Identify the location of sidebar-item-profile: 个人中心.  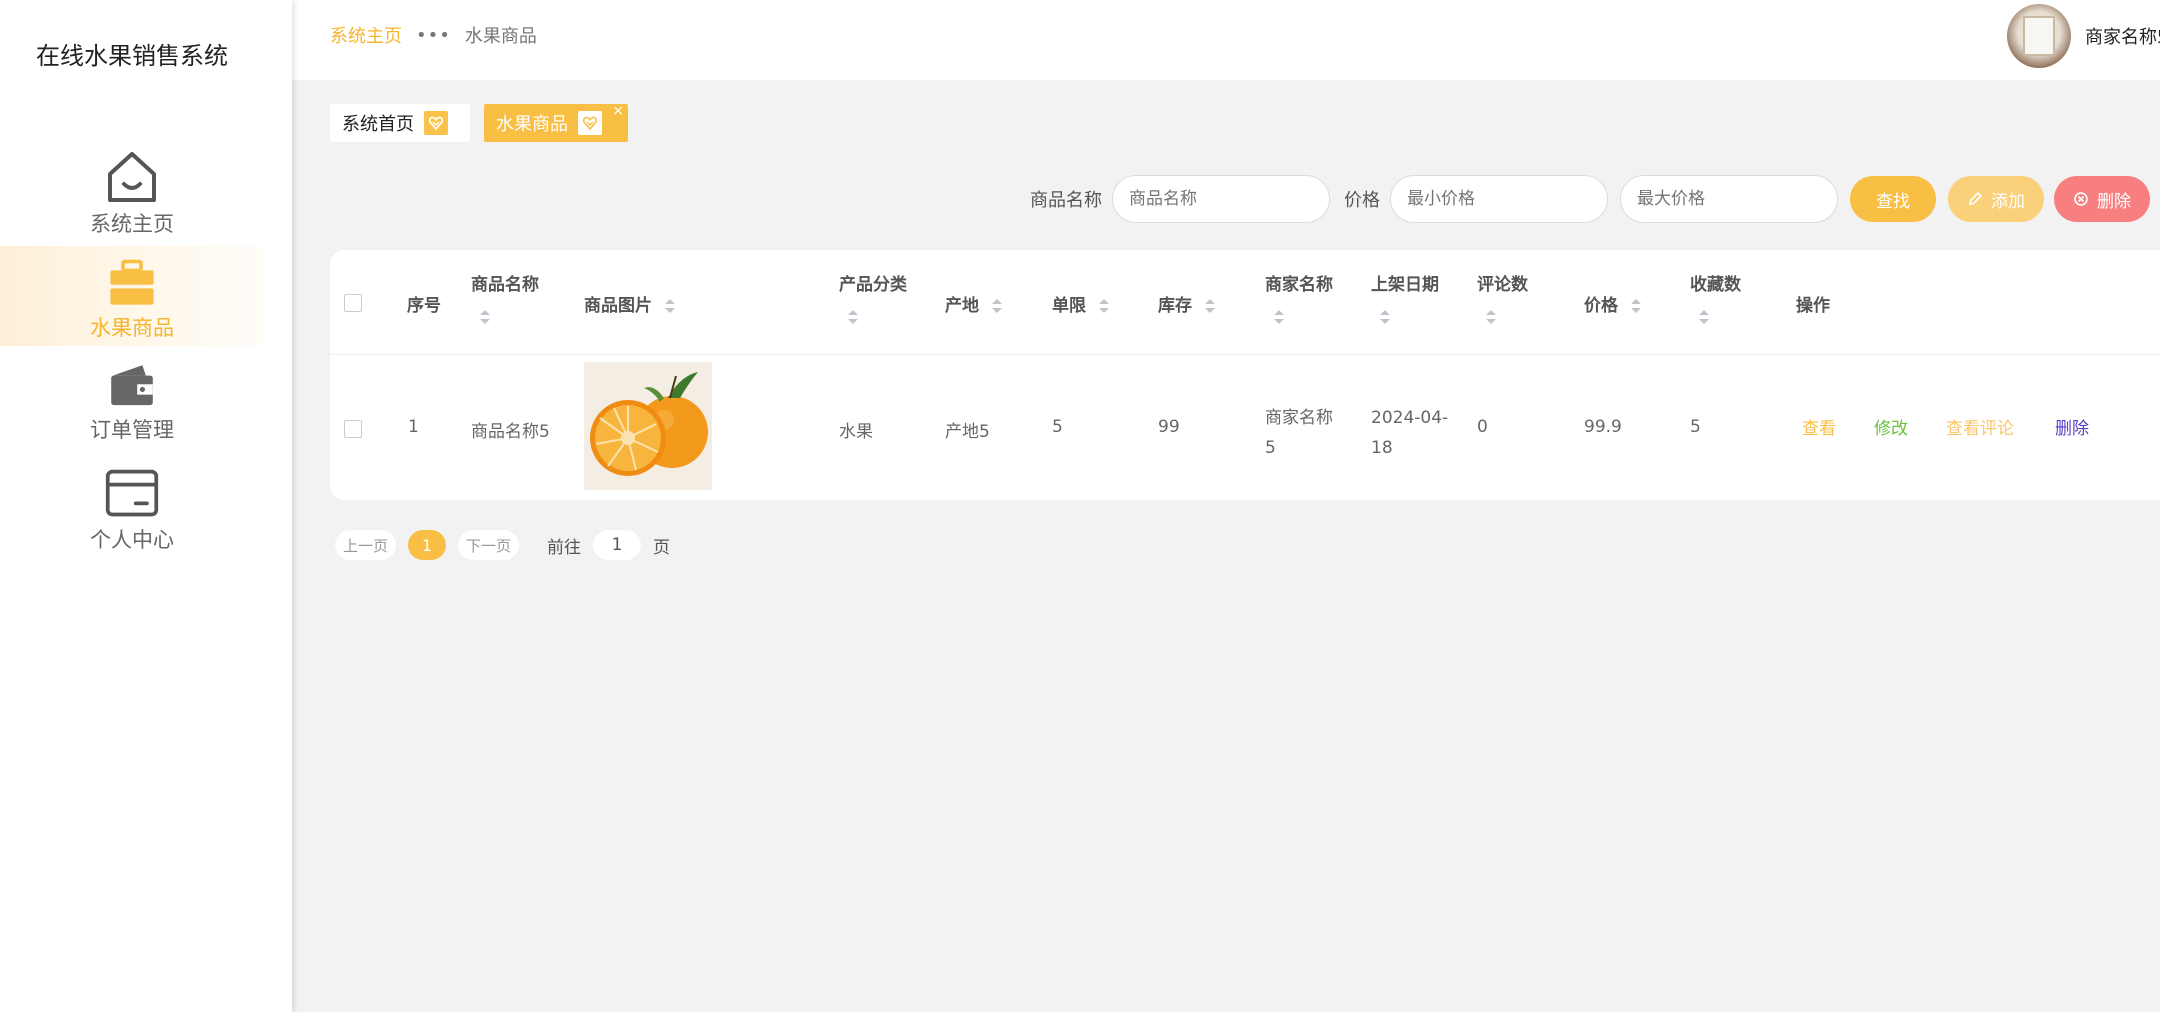
(132, 512).